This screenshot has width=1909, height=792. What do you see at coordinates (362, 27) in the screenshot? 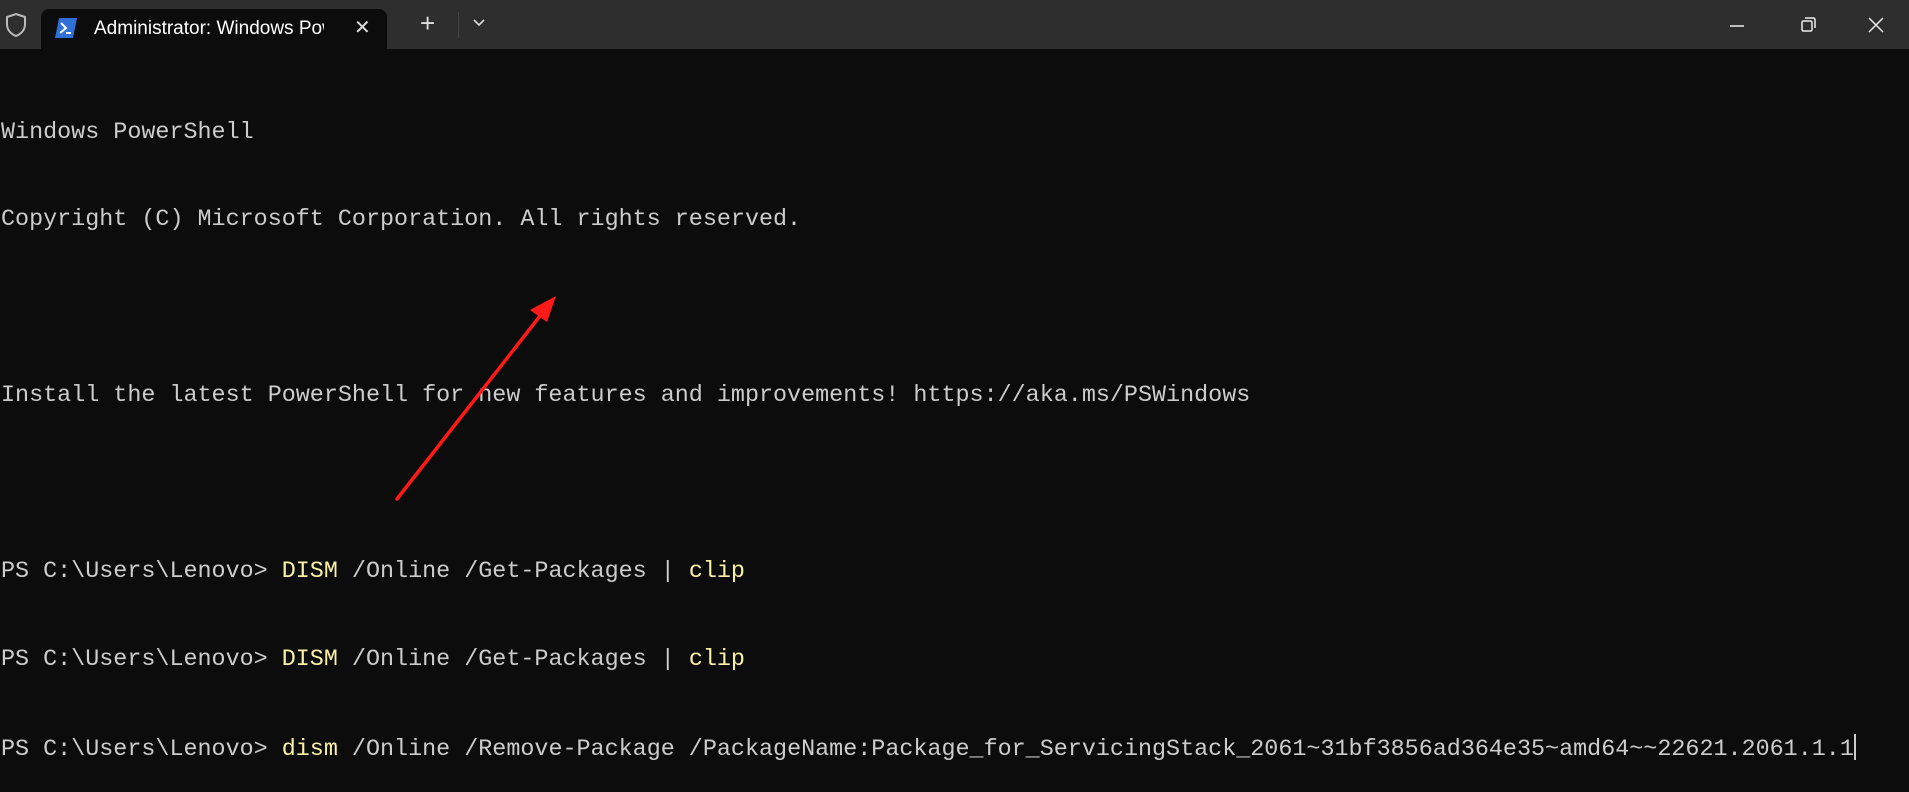
I see `close-tab-button: ✕` at bounding box center [362, 27].